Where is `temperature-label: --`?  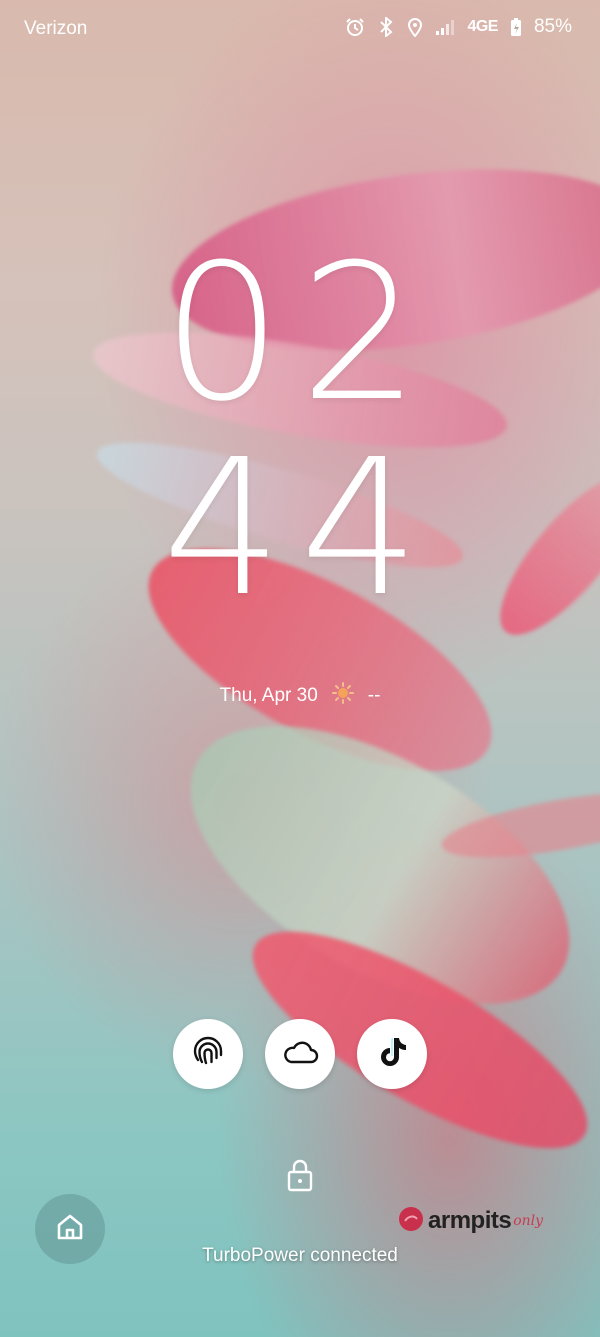
temperature-label: -- is located at coordinates (374, 695).